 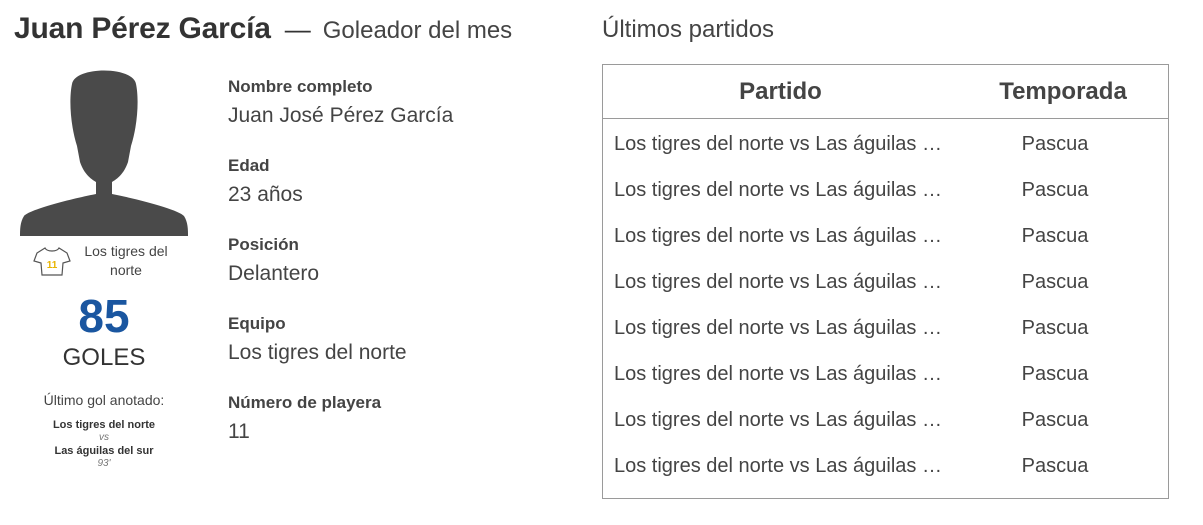 What do you see at coordinates (885, 92) in the screenshot?
I see `table-header: Partido Temporada` at bounding box center [885, 92].